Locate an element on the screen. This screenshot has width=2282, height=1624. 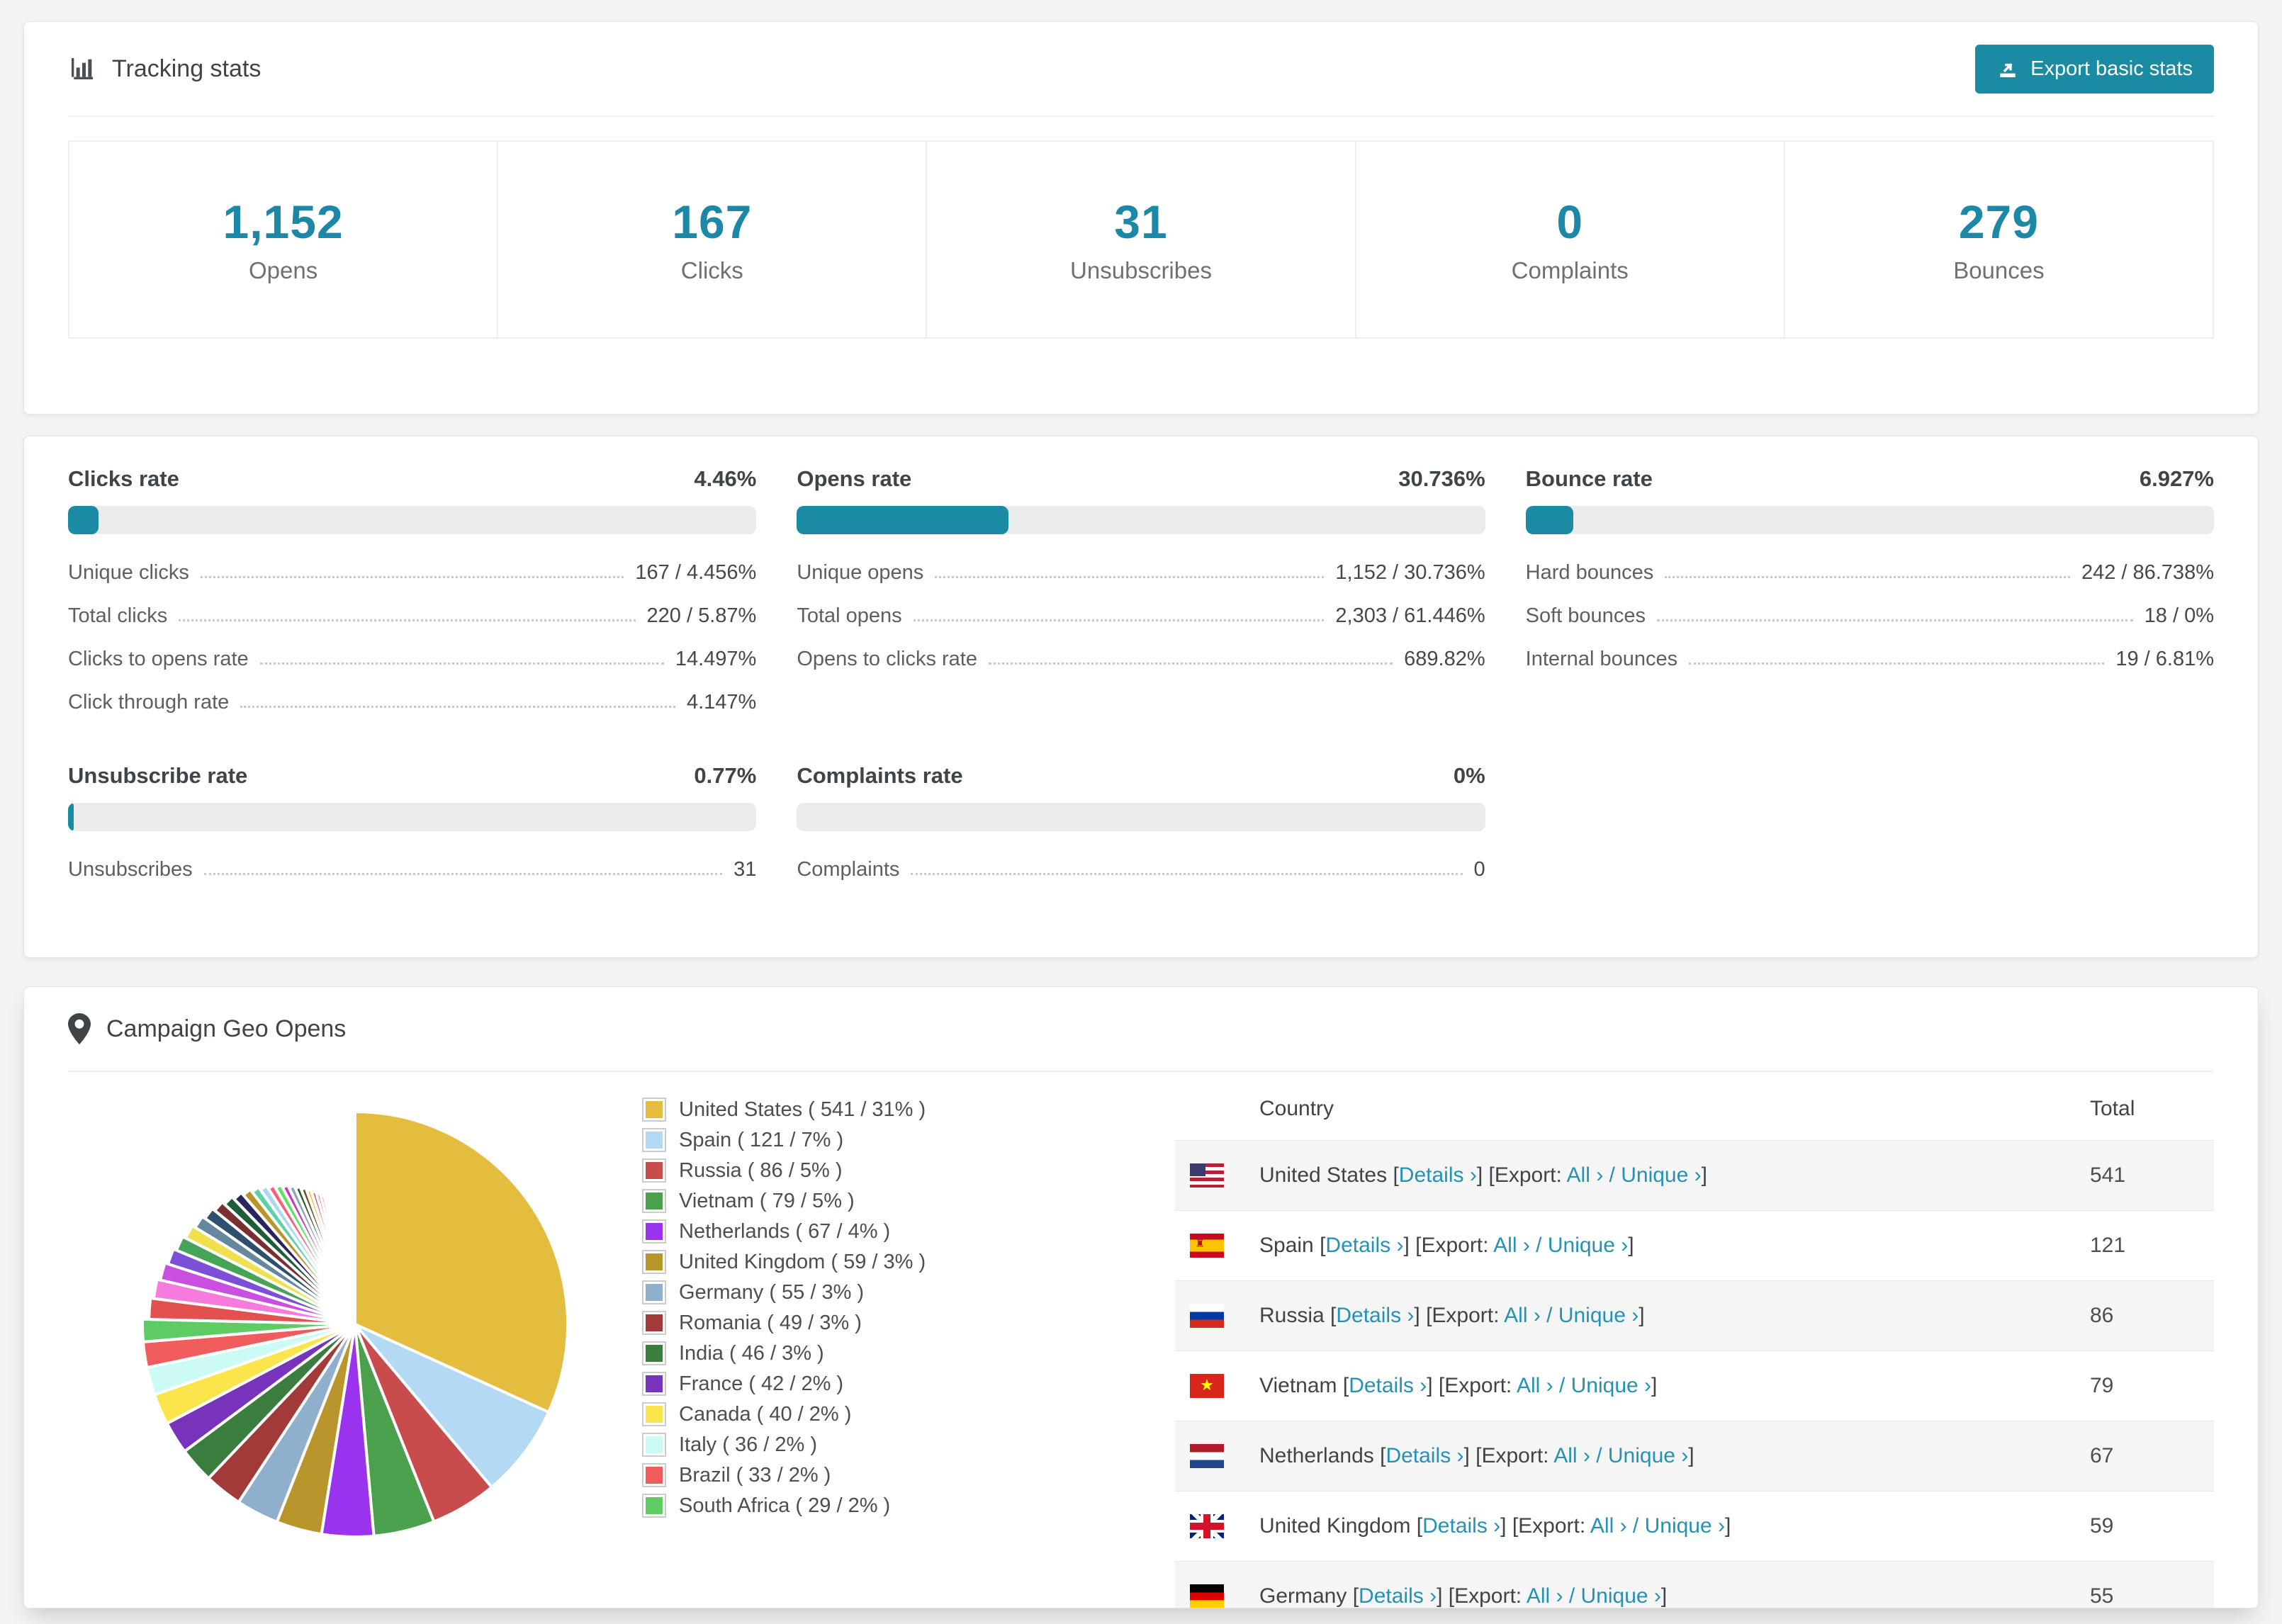
tracking-stats-title-text: Tracking stats is located at coordinates (187, 68).